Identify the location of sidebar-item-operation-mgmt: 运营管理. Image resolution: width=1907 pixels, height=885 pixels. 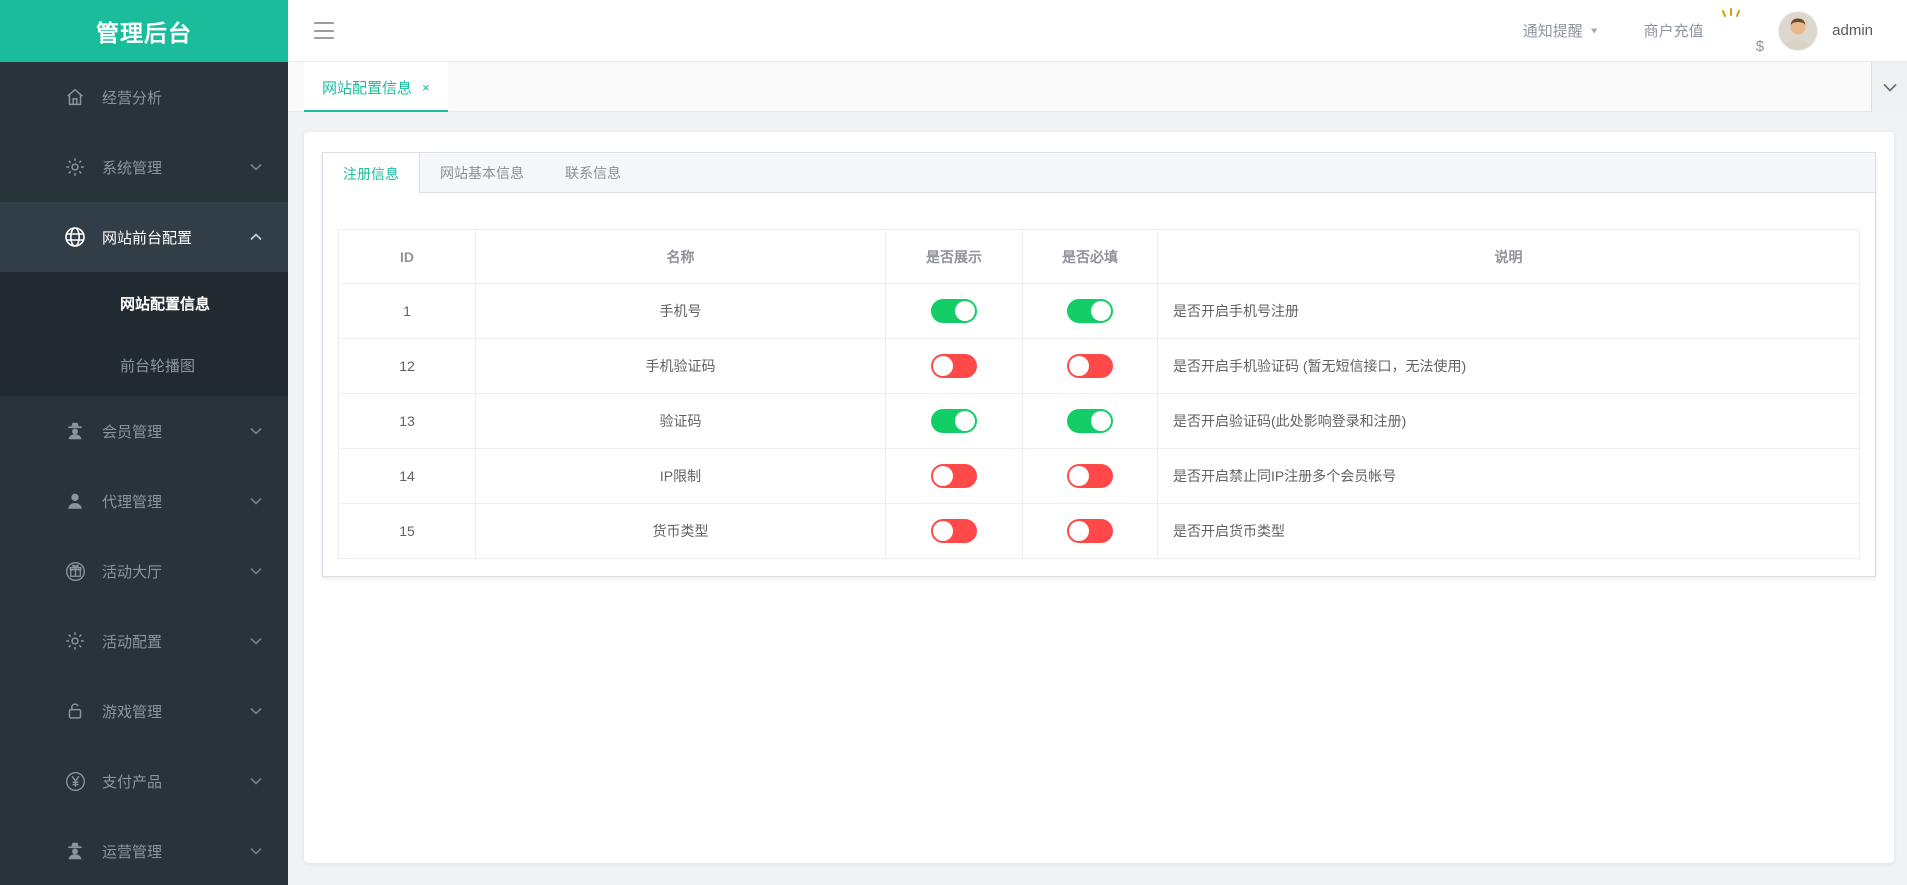
(144, 850).